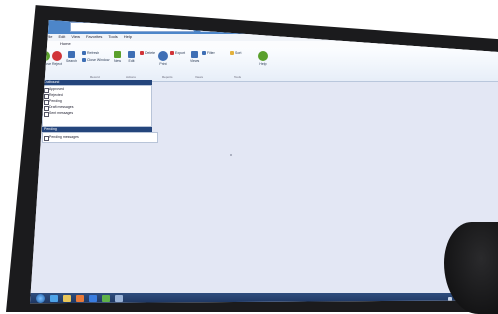 This screenshot has width=498, height=314. Describe the element at coordinates (94, 37) in the screenshot. I see `menu-favorites: Favorites` at that location.